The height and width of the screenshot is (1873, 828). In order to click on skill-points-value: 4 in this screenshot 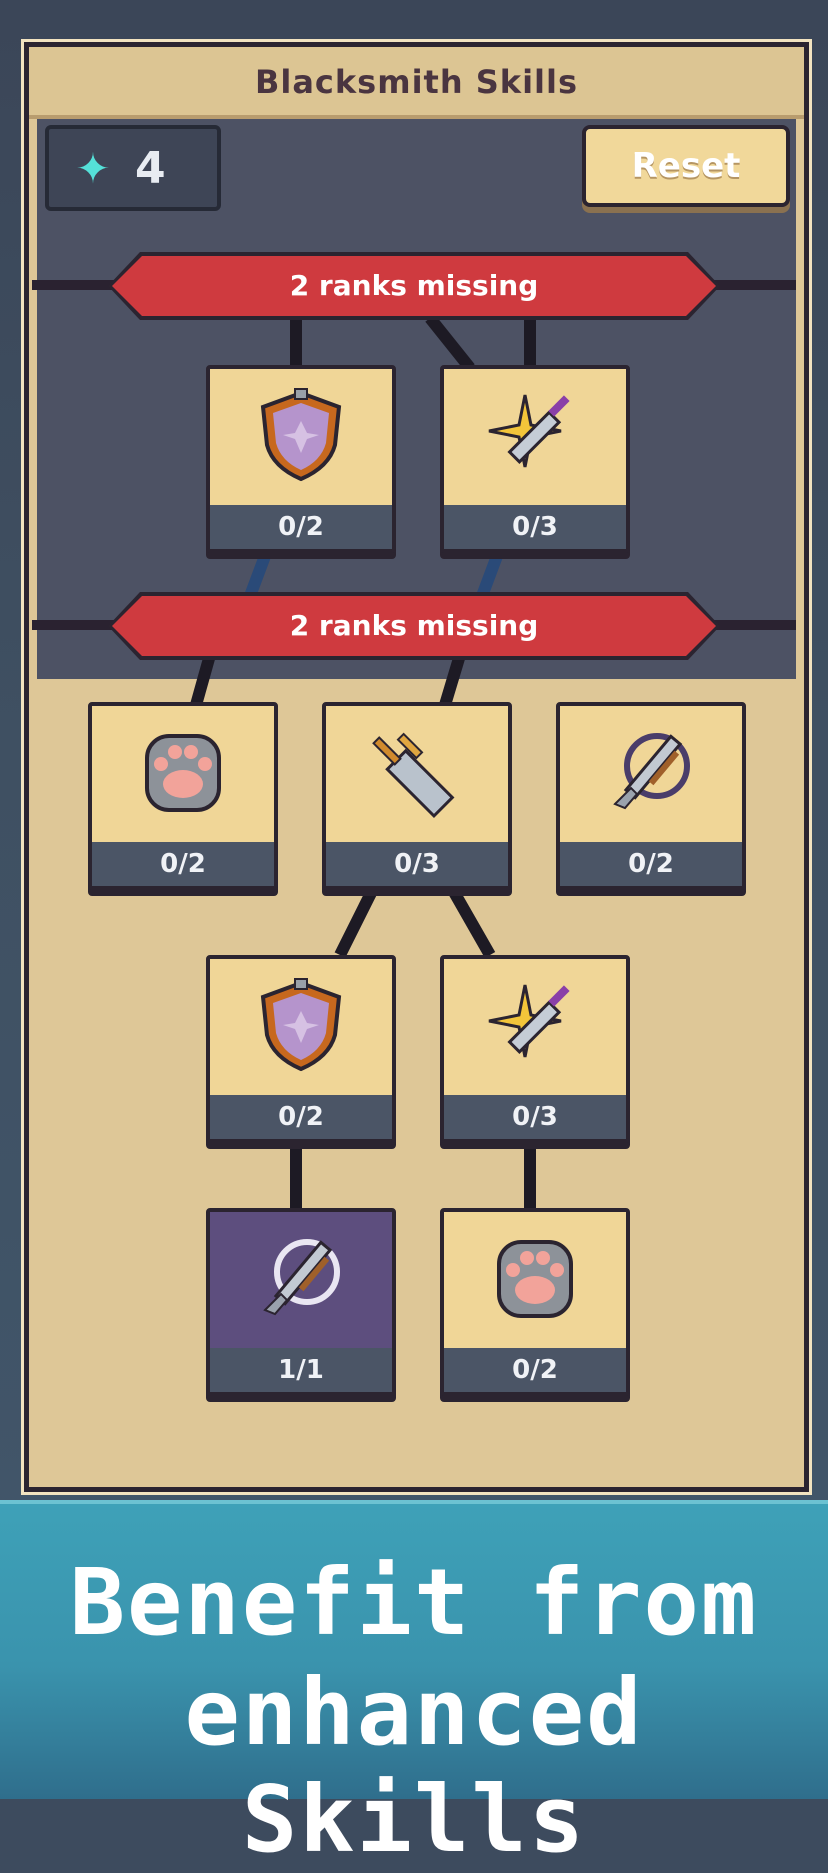, I will do `click(150, 168)`.